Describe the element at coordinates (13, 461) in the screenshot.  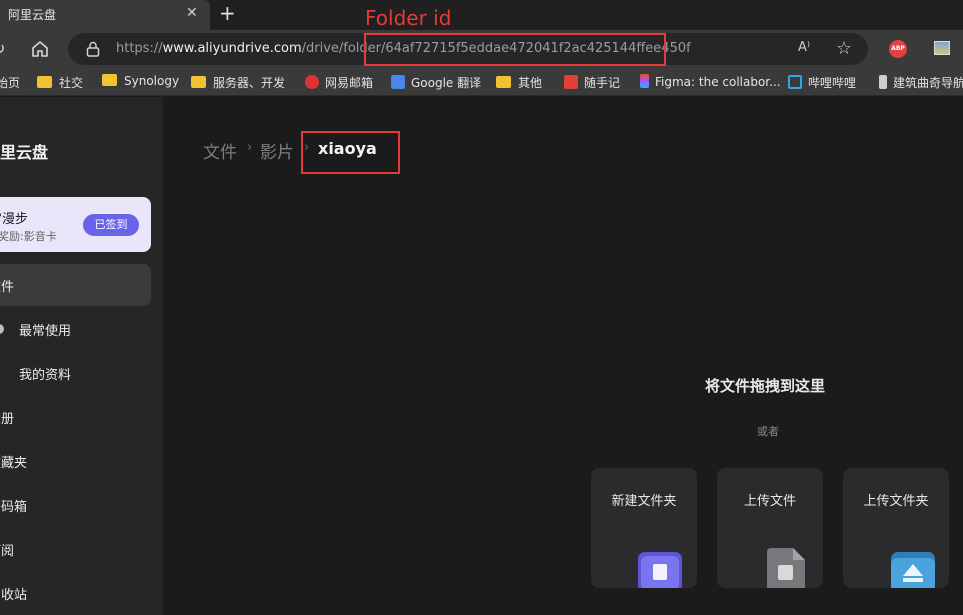
I see `sidebar-item-favorites: 收藏夹` at that location.